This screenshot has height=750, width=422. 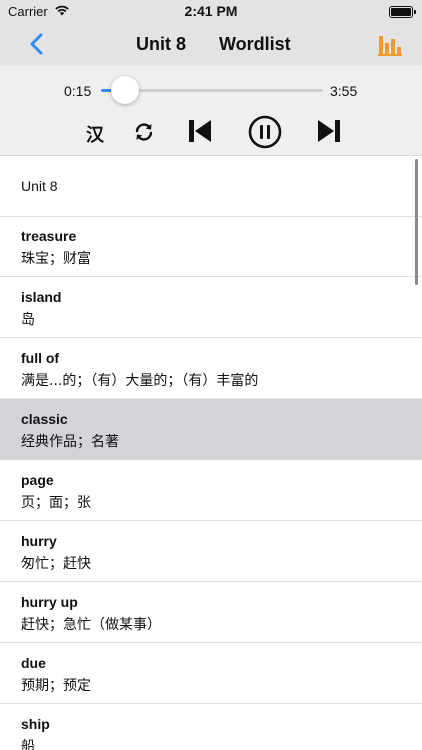 What do you see at coordinates (140, 381) in the screenshot?
I see `meaning-text: 满是...的；（有）大量的；（有）丰富的` at bounding box center [140, 381].